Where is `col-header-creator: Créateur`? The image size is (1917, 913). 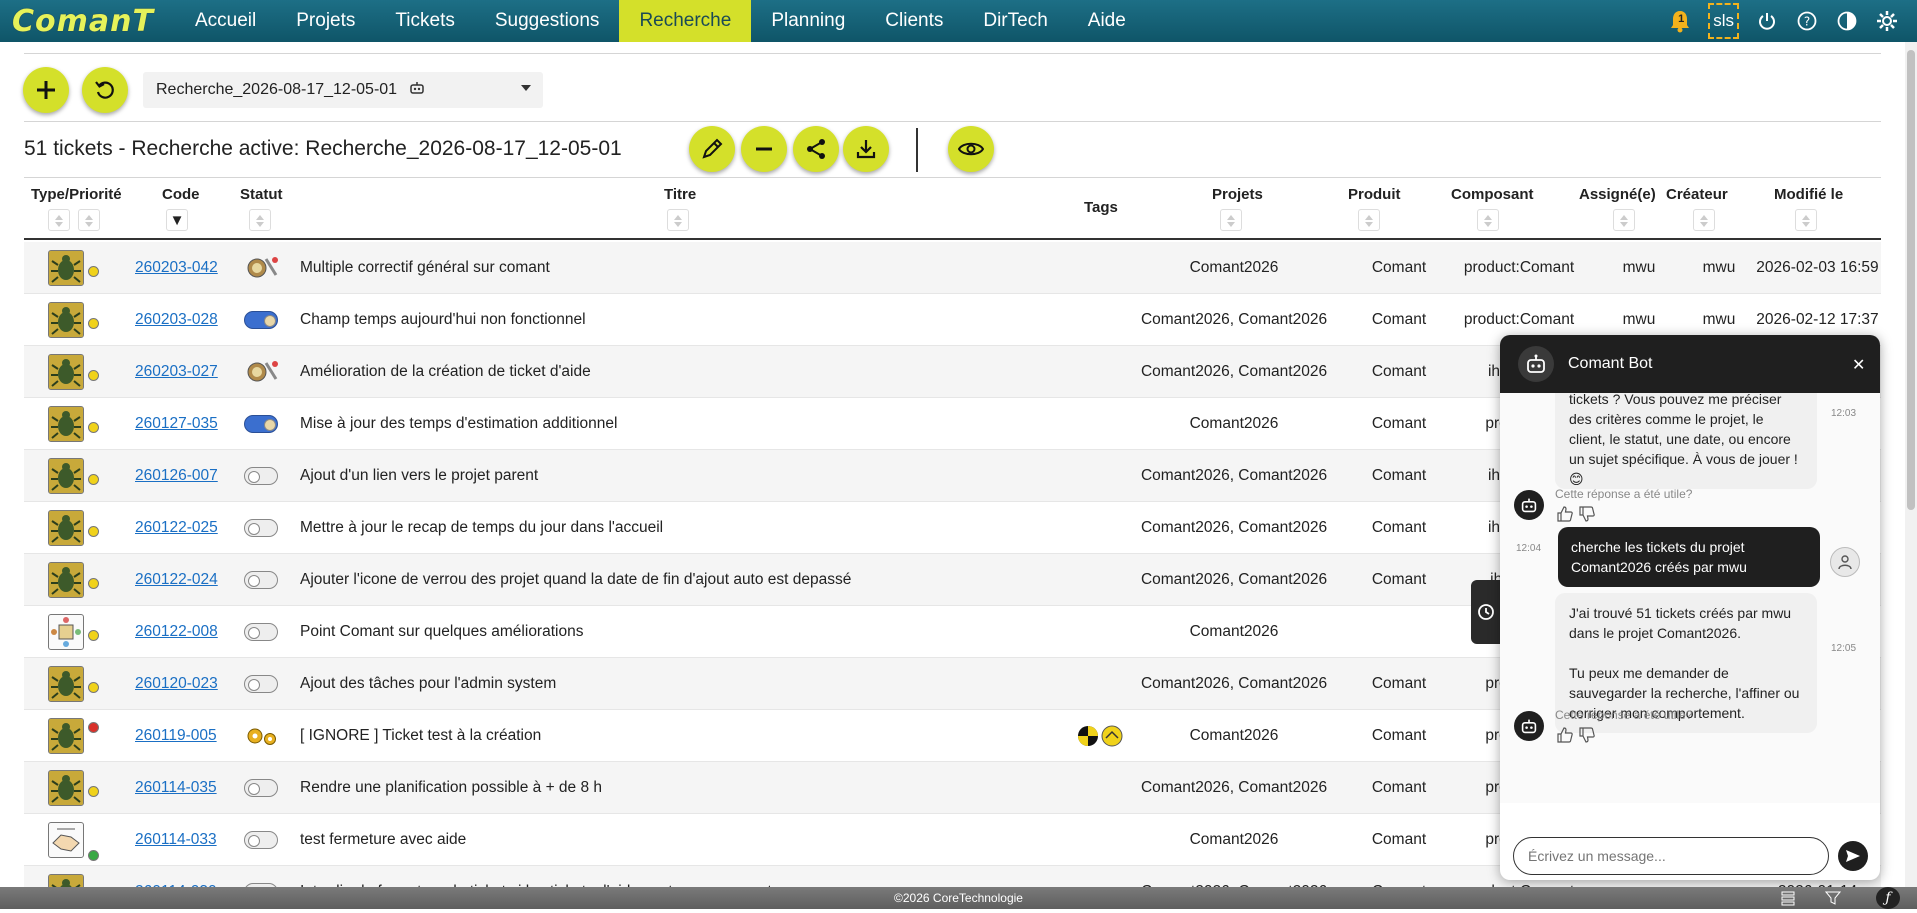 col-header-creator: Créateur is located at coordinates (1697, 194).